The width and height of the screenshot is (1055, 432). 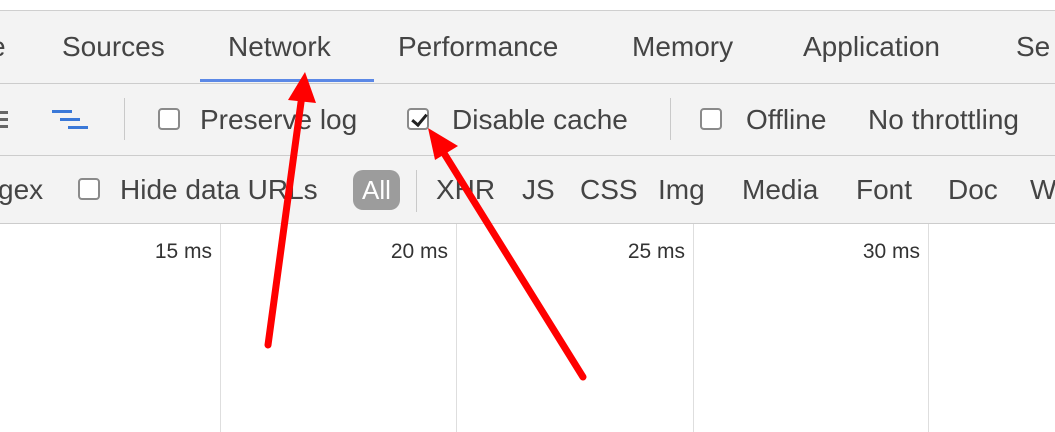 I want to click on active-tab-indicator, so click(x=287, y=80).